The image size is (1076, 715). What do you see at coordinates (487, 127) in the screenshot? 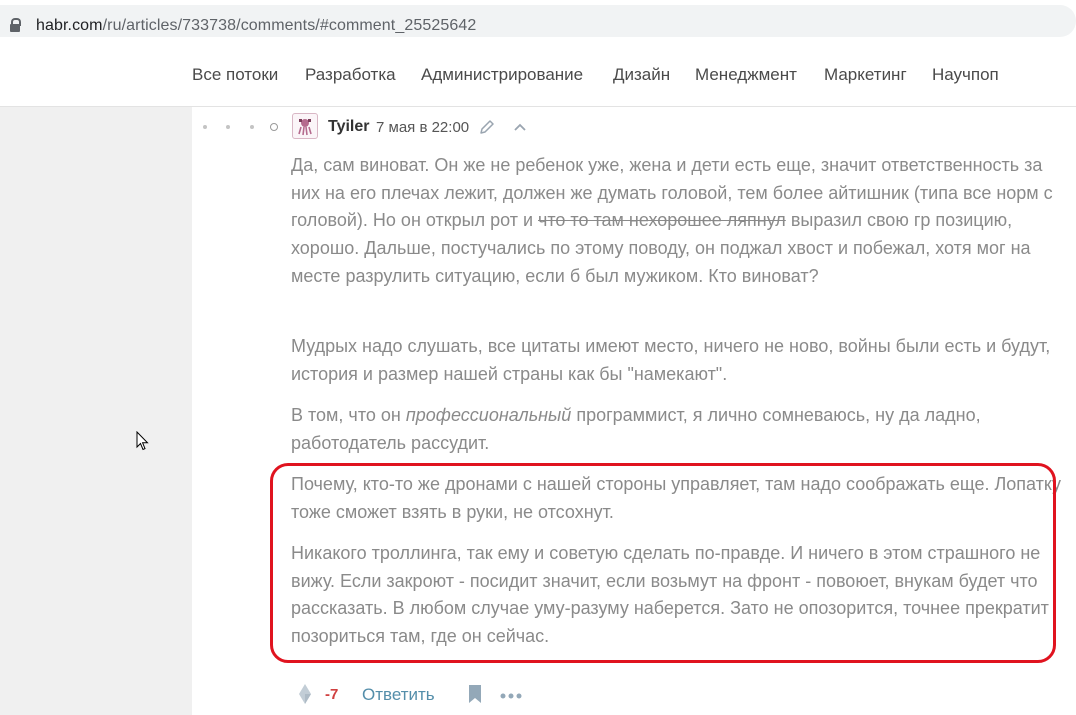
I see `pencil-icon` at bounding box center [487, 127].